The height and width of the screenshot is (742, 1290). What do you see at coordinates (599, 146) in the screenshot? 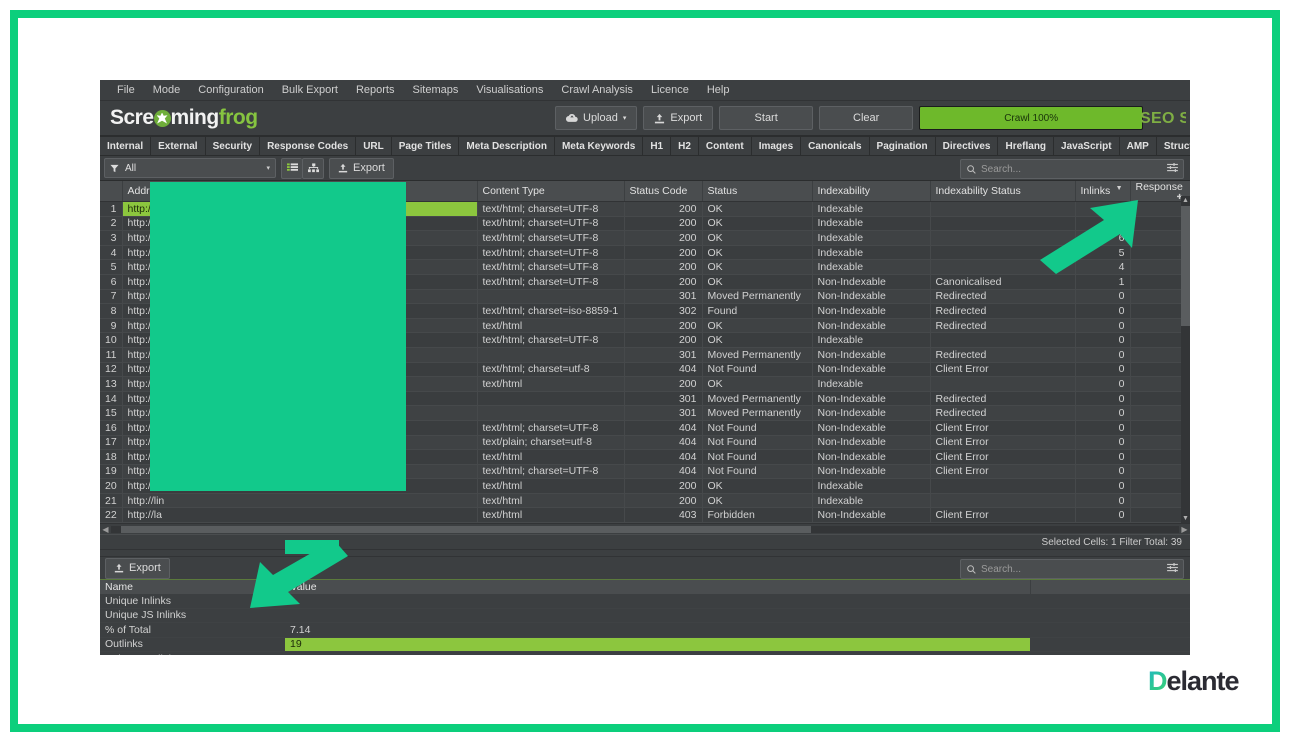
I see `tab-meta-keywords: Meta Keywords` at bounding box center [599, 146].